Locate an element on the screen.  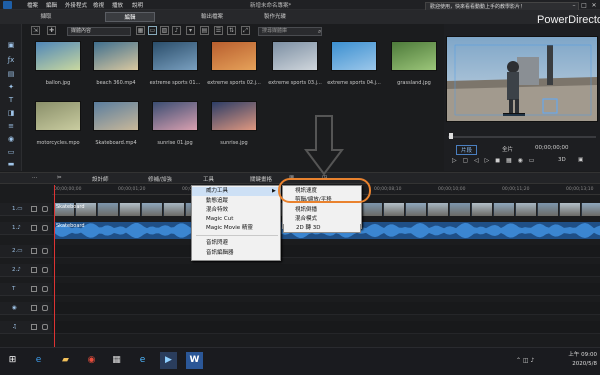
tools-menu: 工具 is located at coordinates (208, 179).